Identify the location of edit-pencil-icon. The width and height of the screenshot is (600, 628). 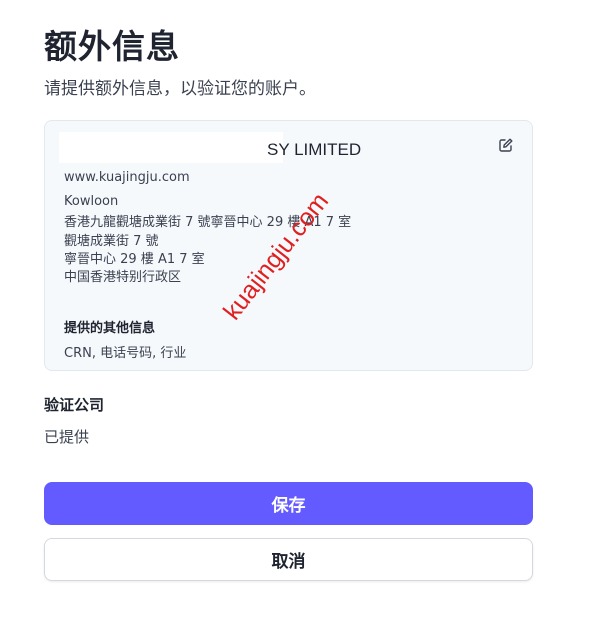
(506, 145).